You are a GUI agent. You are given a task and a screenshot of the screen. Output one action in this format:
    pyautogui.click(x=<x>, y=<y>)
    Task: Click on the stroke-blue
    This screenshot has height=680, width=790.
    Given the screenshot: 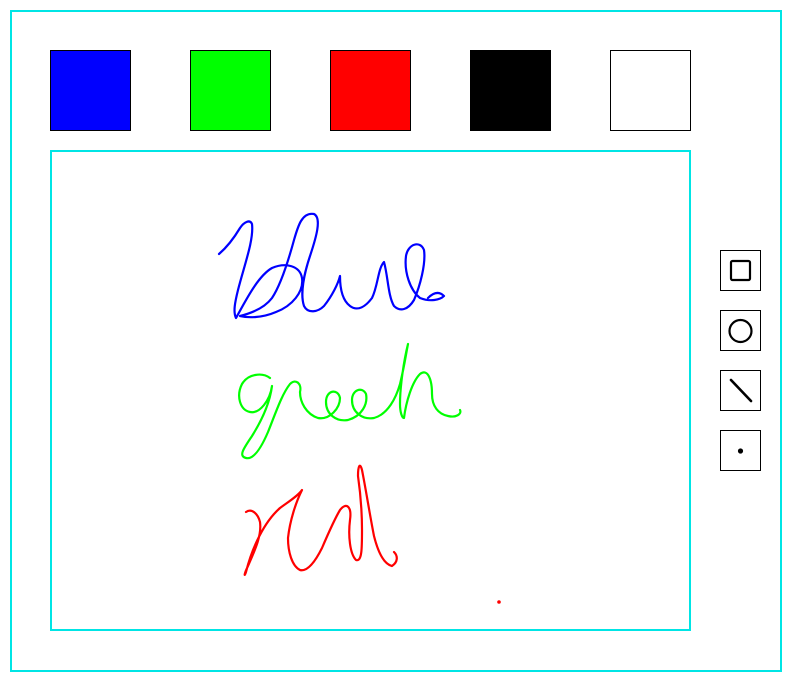 What is the action you would take?
    pyautogui.click(x=331, y=266)
    